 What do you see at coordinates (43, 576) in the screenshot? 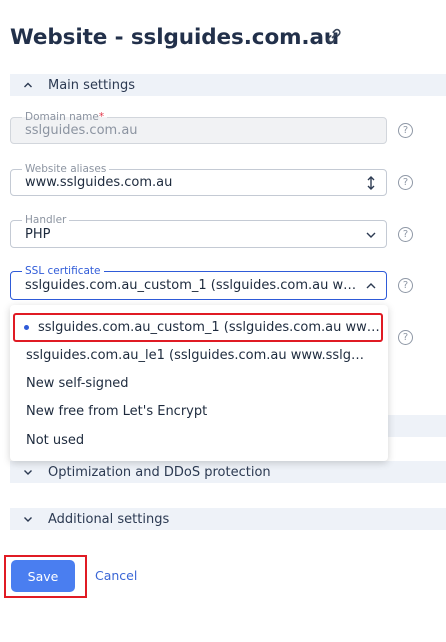
I see `save-button: Save` at bounding box center [43, 576].